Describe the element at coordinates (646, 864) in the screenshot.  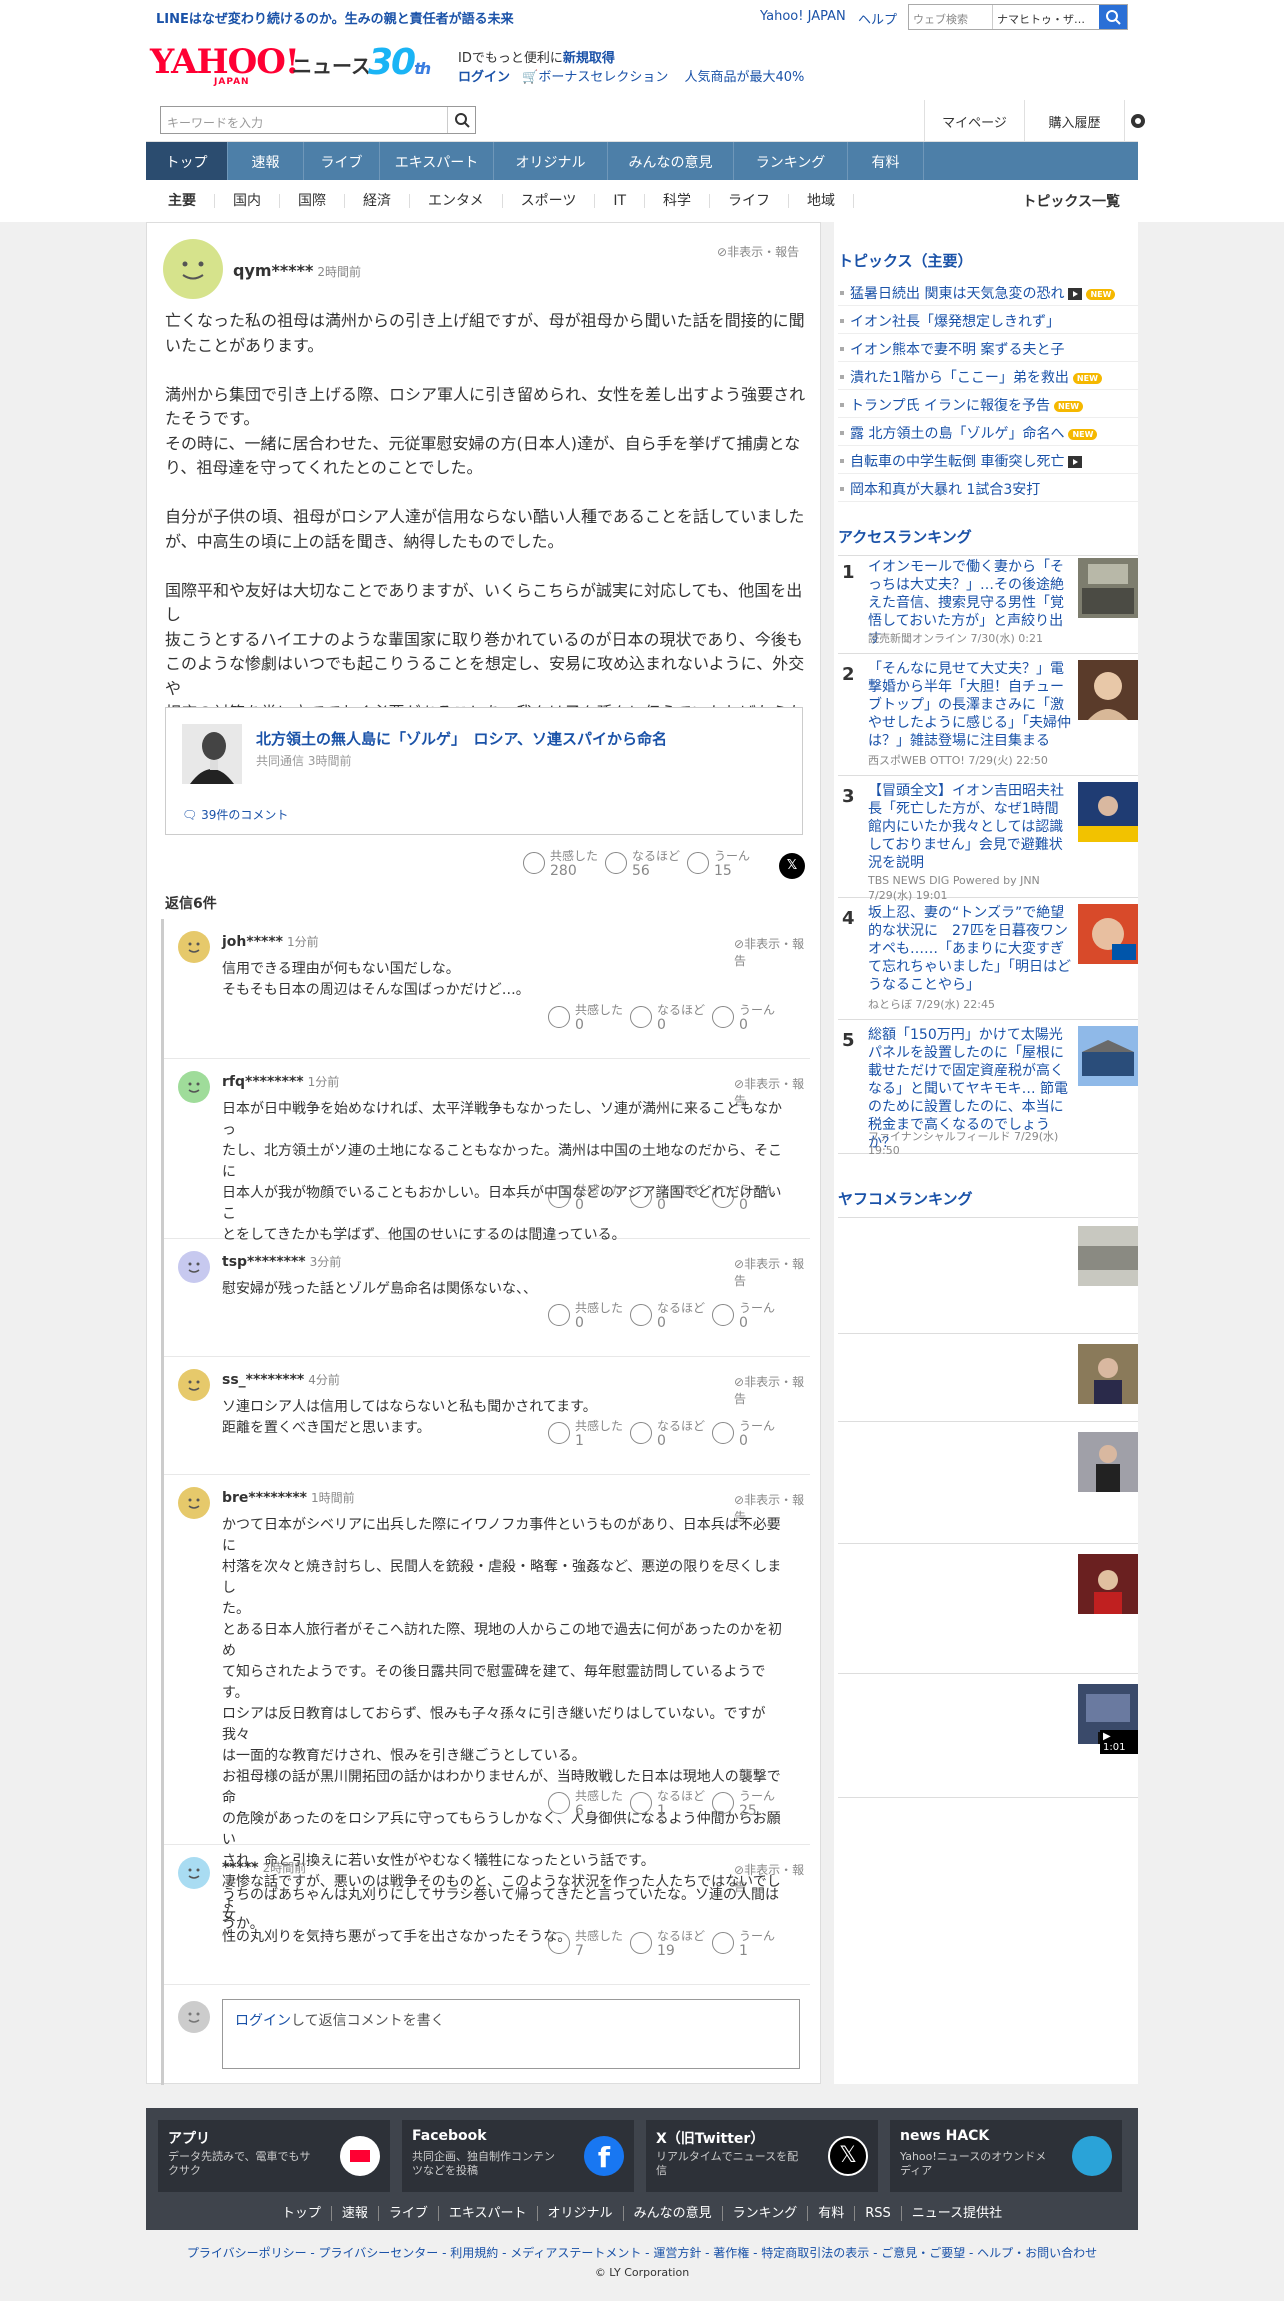
I see `insight-button: なるほど 56` at that location.